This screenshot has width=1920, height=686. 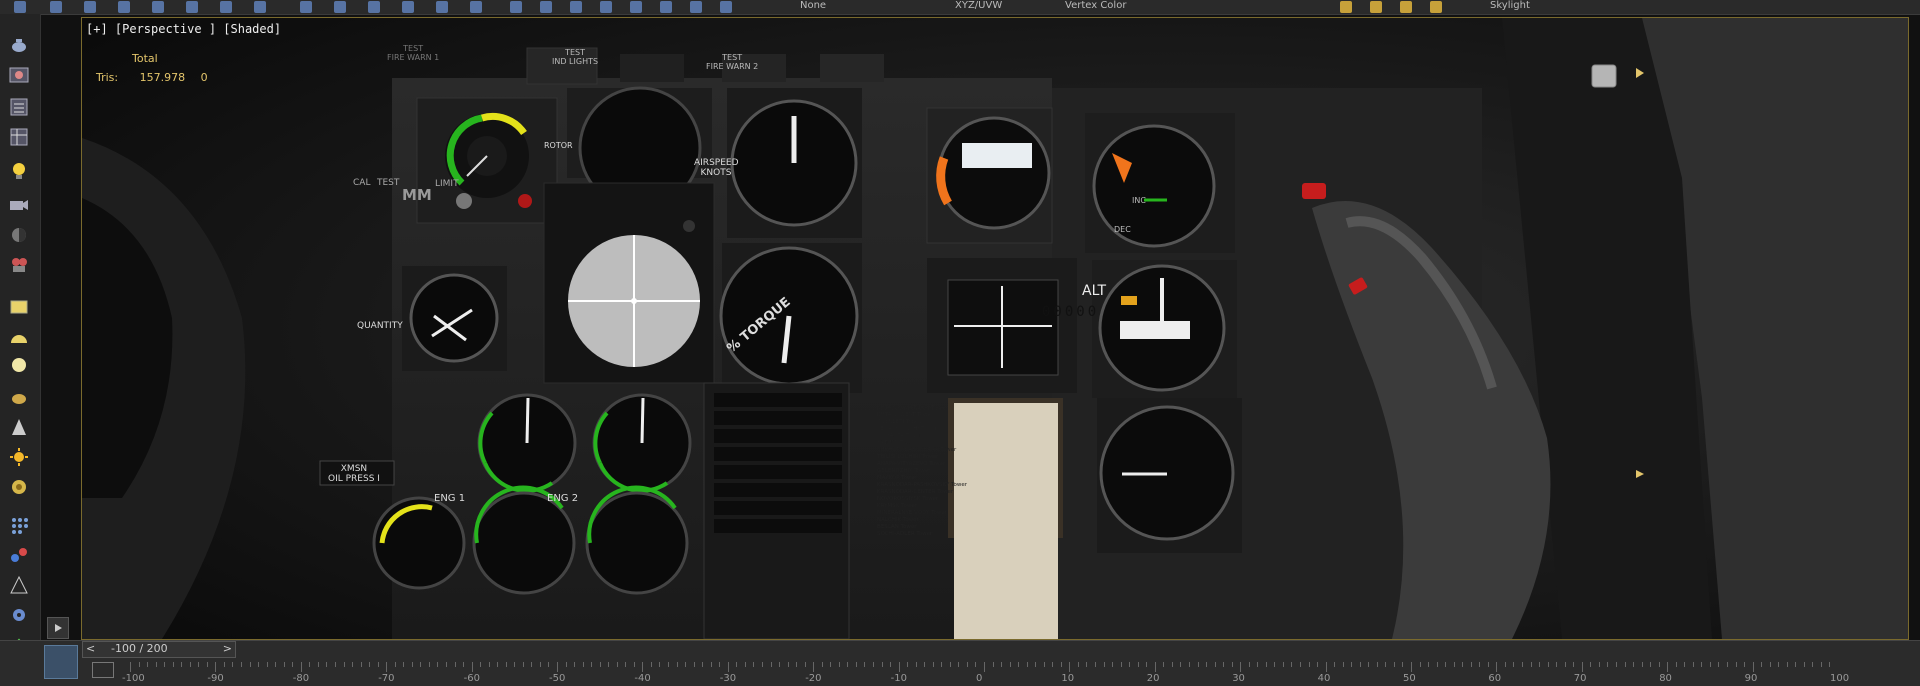 What do you see at coordinates (978, 6) in the screenshot?
I see `toolbar-dropdown-label: XYZ/UVW` at bounding box center [978, 6].